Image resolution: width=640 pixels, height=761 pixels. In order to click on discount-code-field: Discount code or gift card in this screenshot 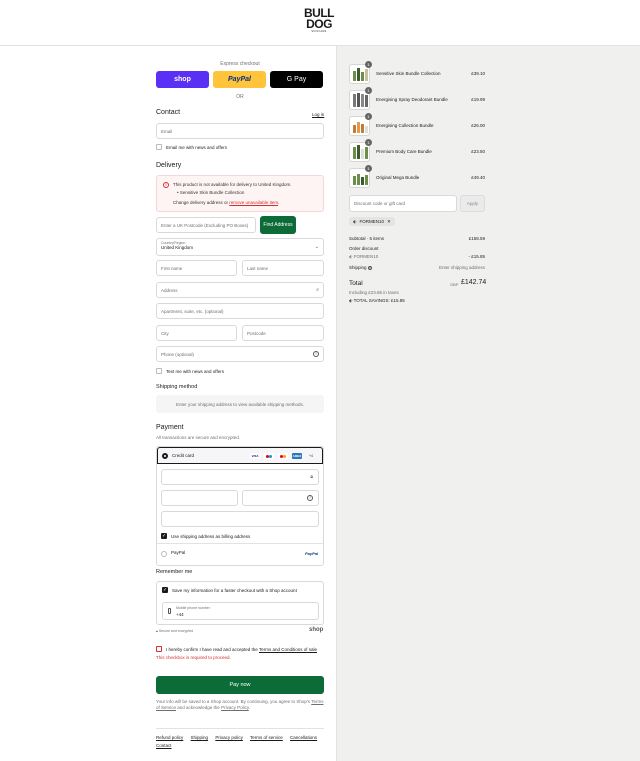, I will do `click(403, 203)`.